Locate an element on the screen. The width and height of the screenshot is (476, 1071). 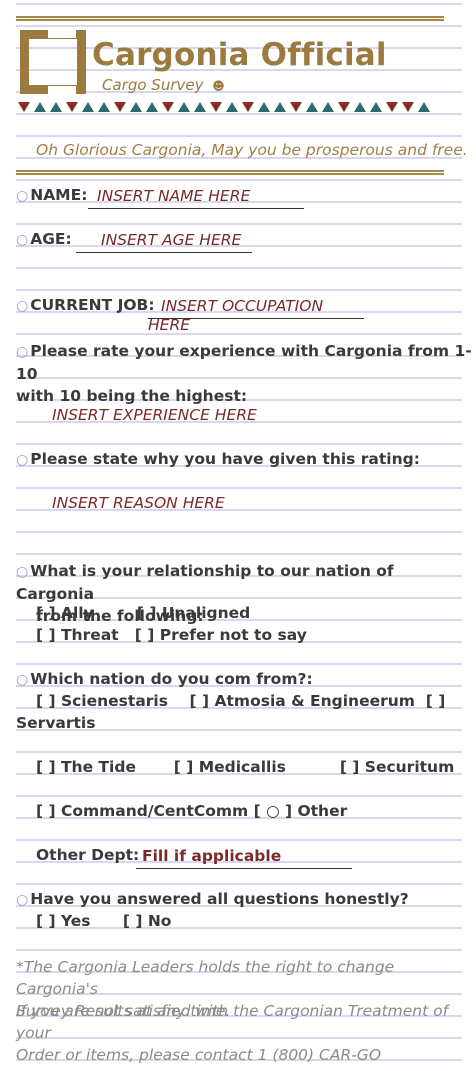
age-value: INSERT AGE HERE is located at coordinates (171, 240).